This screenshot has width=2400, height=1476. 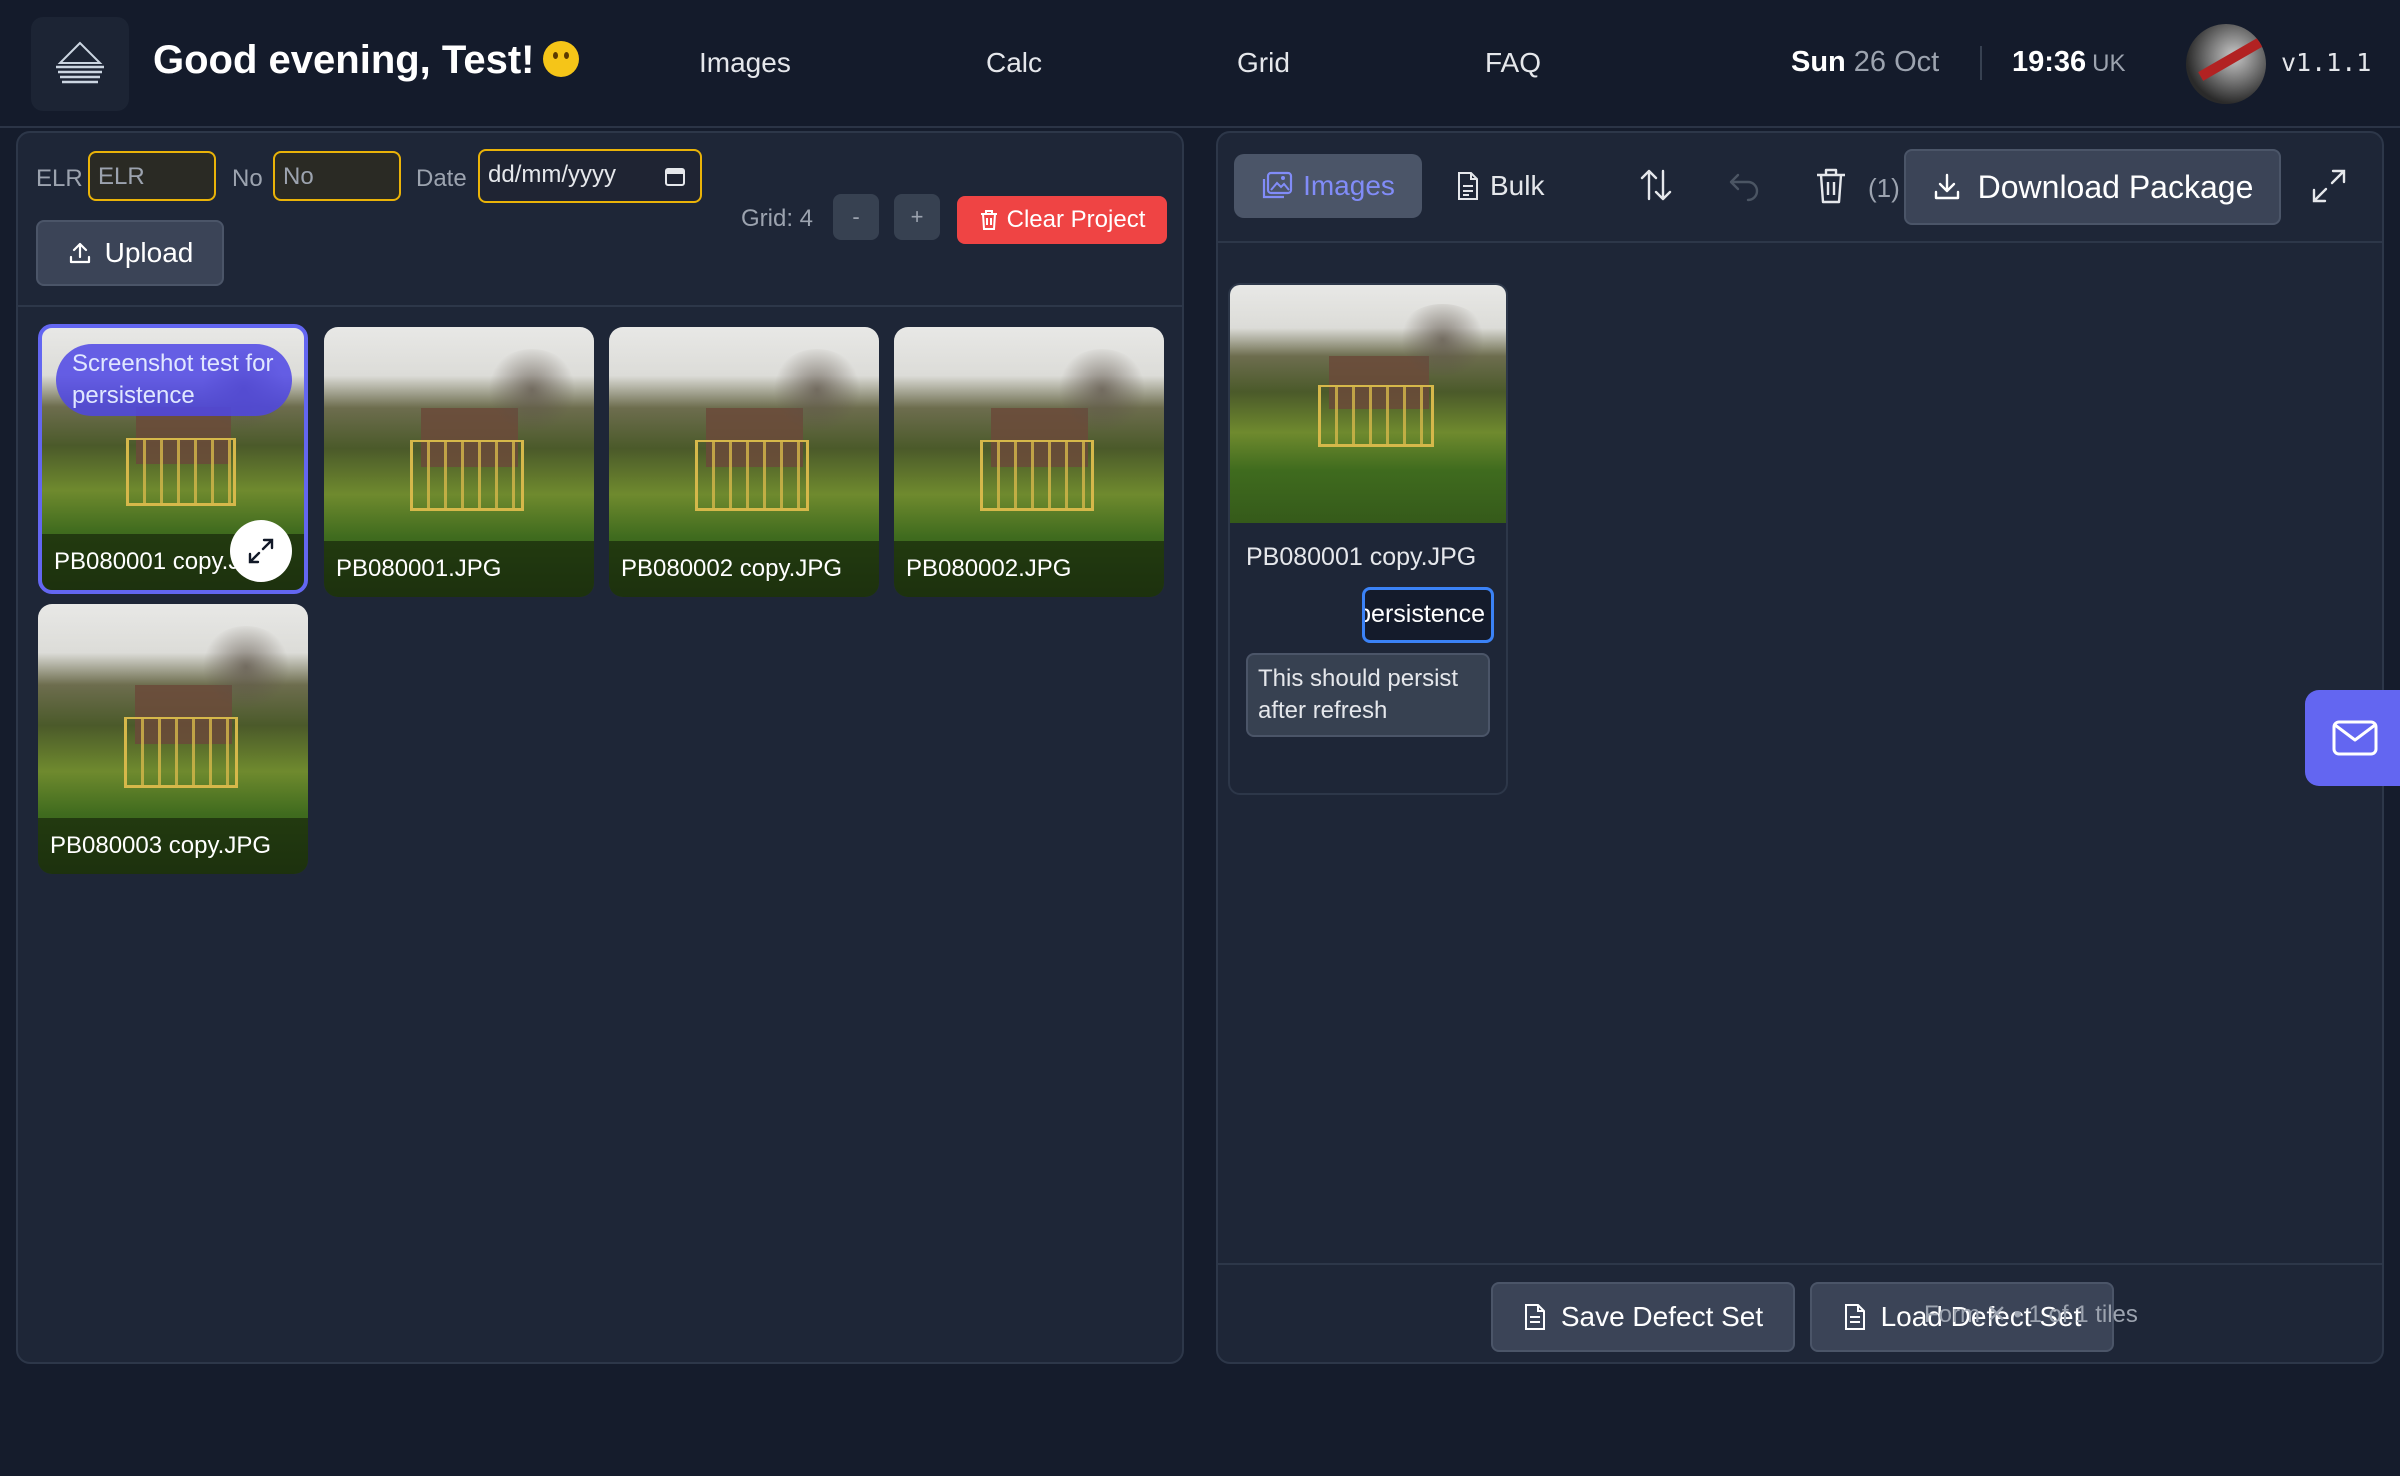 I want to click on nav-calc: Calc, so click(x=1014, y=63).